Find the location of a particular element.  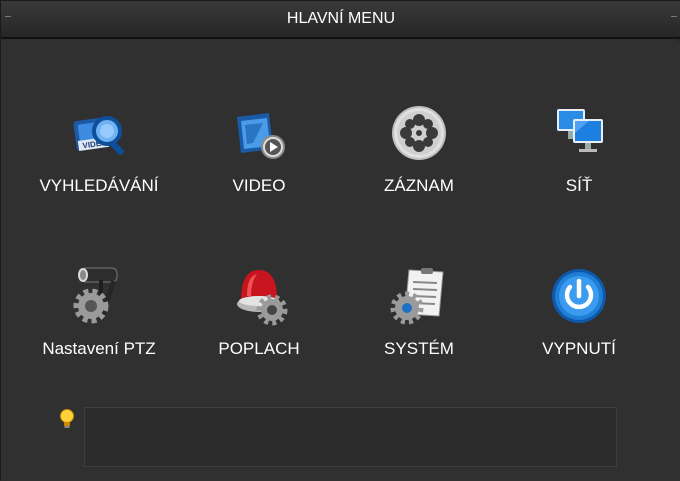

hint-message-box is located at coordinates (350, 437).